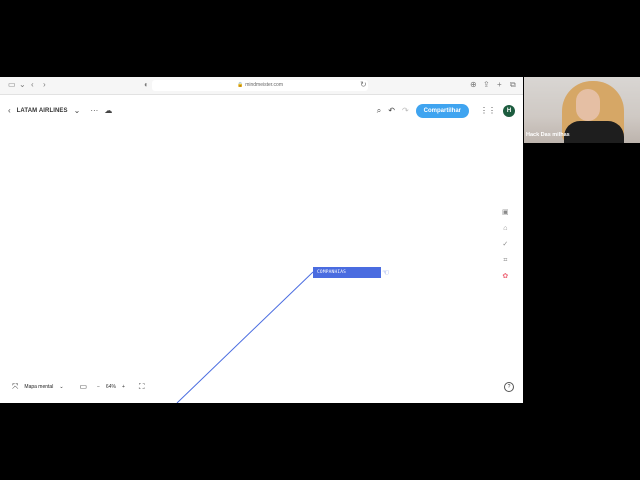 Image resolution: width=640 pixels, height=480 pixels. Describe the element at coordinates (98, 387) in the screenshot. I see `zoom-out-button: −` at that location.